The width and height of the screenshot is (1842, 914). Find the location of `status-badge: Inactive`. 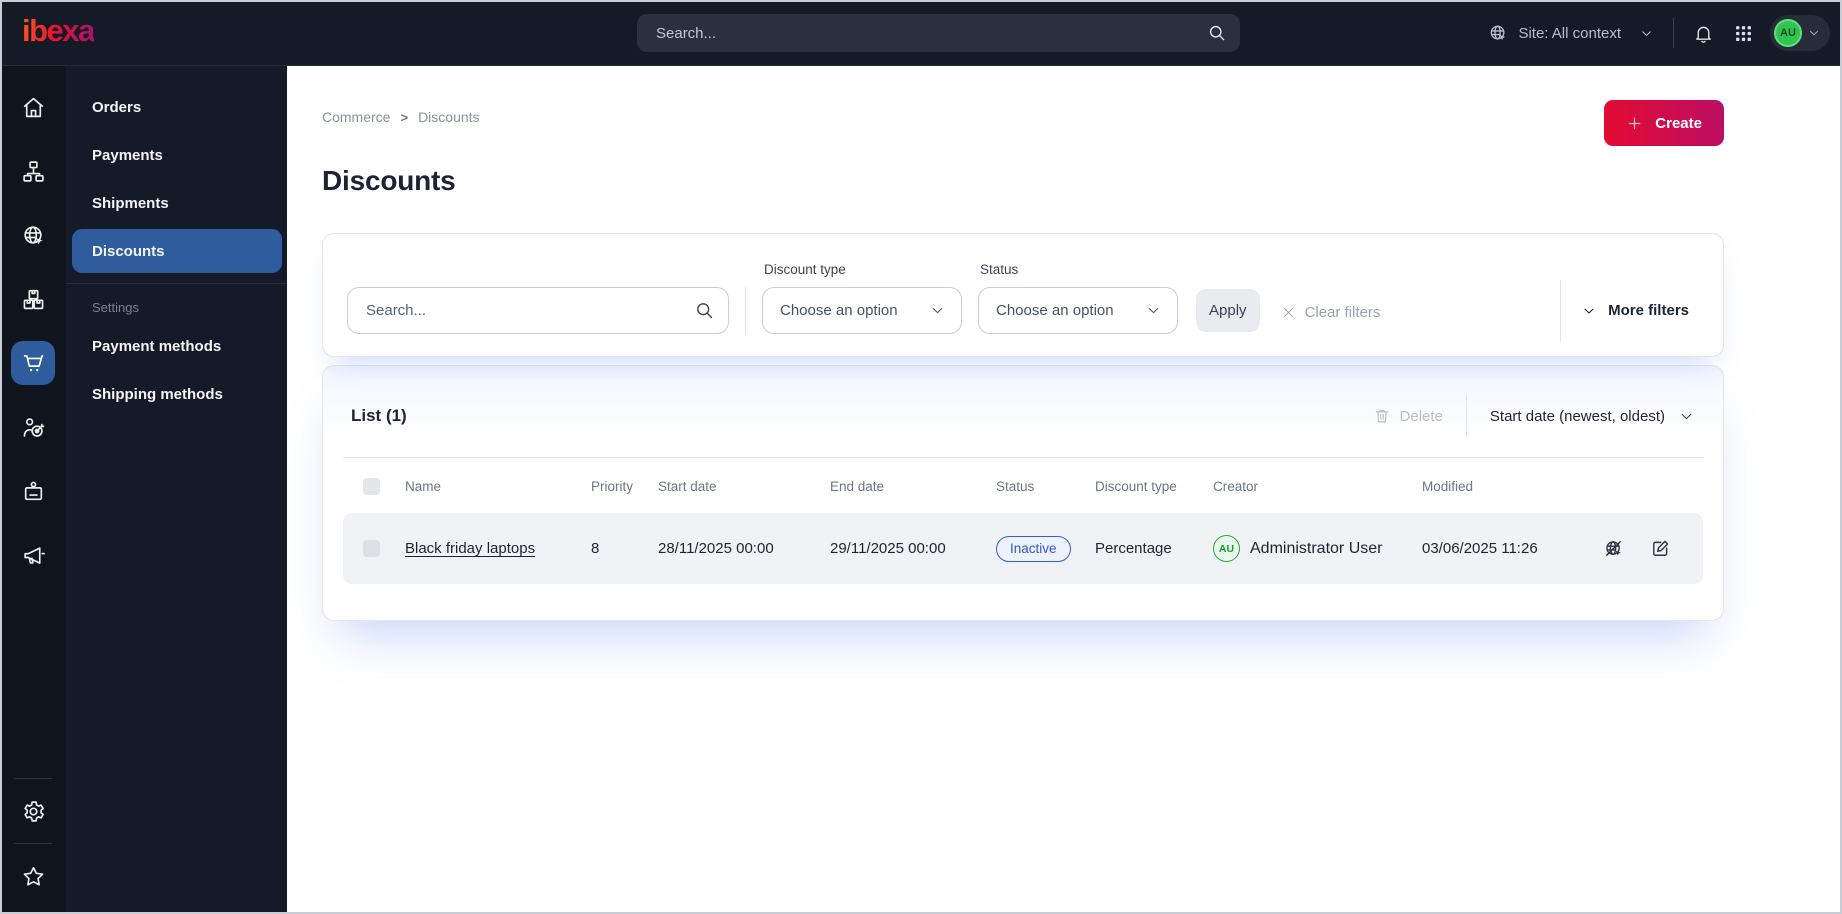

status-badge: Inactive is located at coordinates (1033, 548).